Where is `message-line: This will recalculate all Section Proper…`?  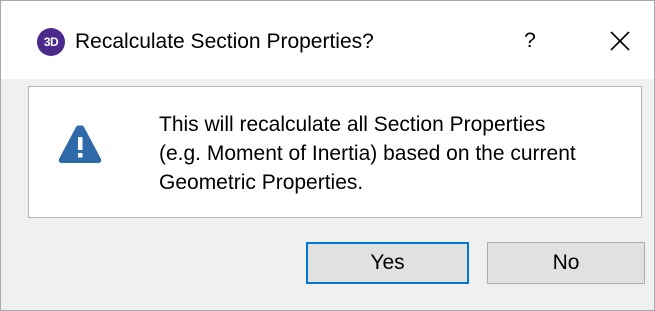
message-line: This will recalculate all Section Proper… is located at coordinates (352, 124).